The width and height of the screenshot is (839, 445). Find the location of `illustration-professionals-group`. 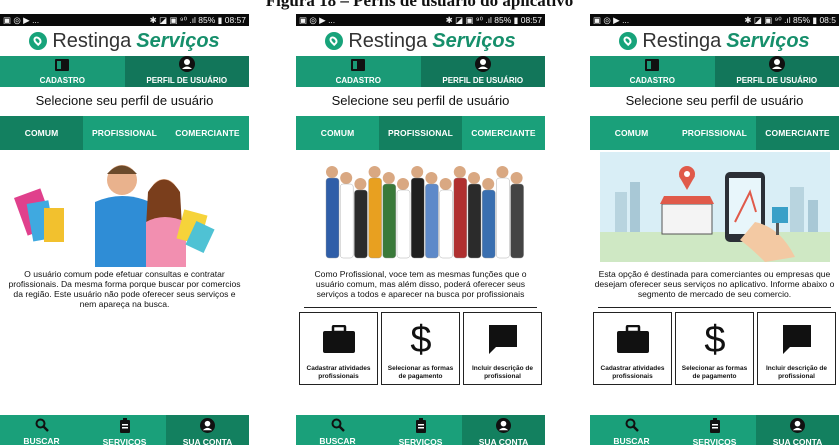

illustration-professionals-group is located at coordinates (424, 212).